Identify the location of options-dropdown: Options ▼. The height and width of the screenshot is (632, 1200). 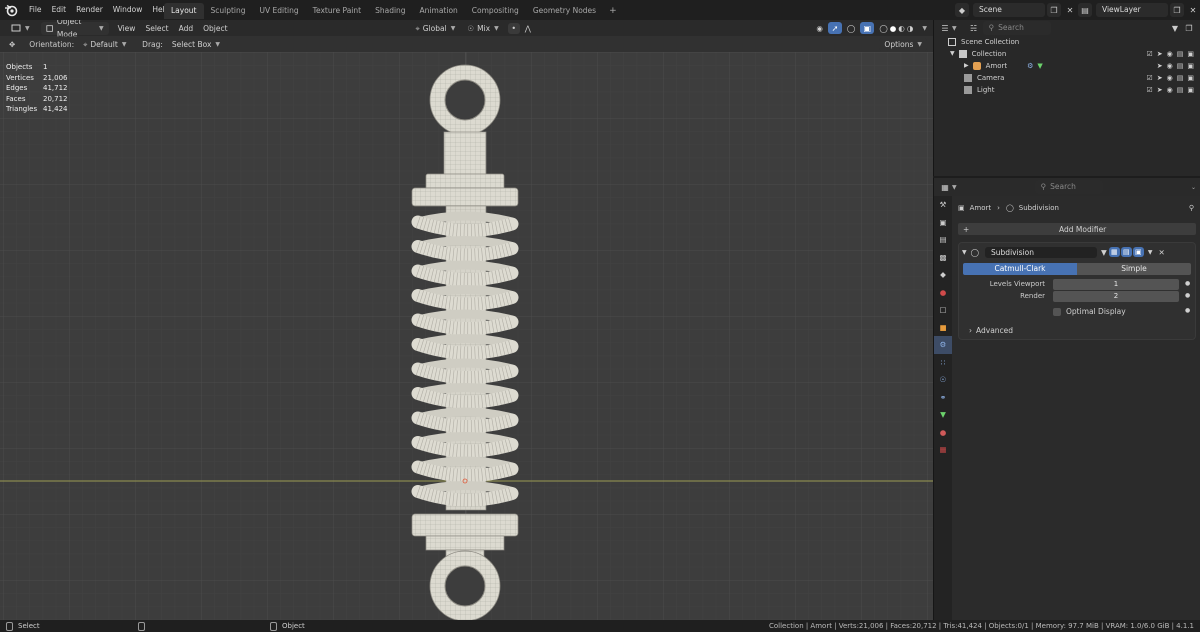
(903, 44).